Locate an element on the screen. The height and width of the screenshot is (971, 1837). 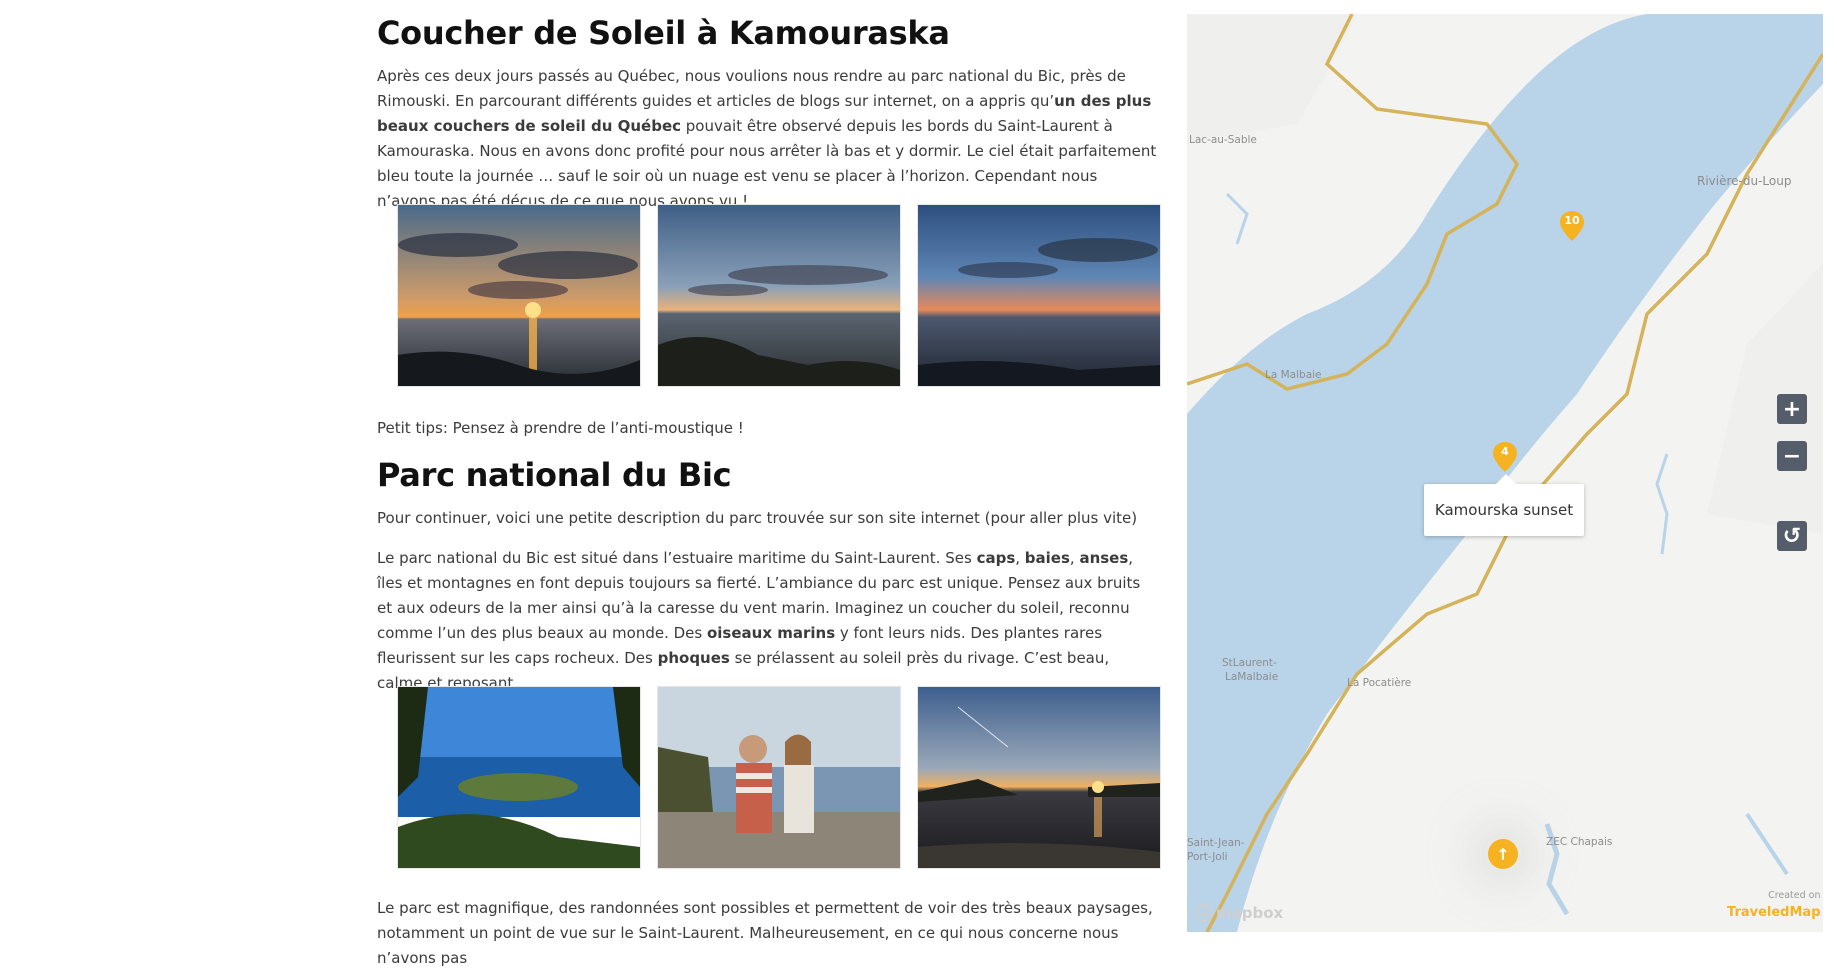
gallery-bic is located at coordinates (779, 777).